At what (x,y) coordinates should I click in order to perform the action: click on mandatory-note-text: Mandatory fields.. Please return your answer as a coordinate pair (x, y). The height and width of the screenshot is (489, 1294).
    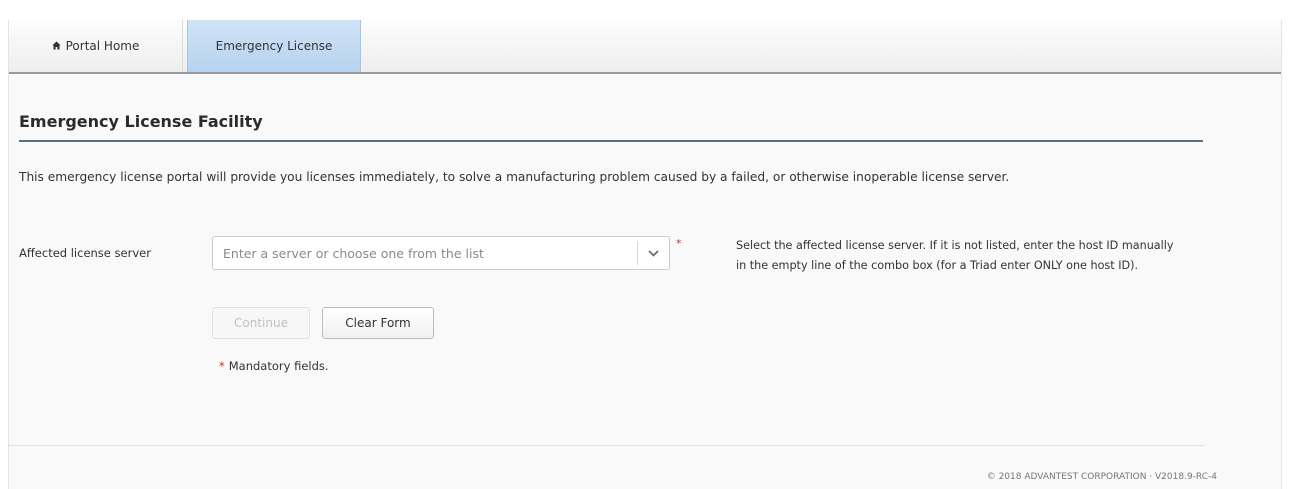
    Looking at the image, I should click on (278, 366).